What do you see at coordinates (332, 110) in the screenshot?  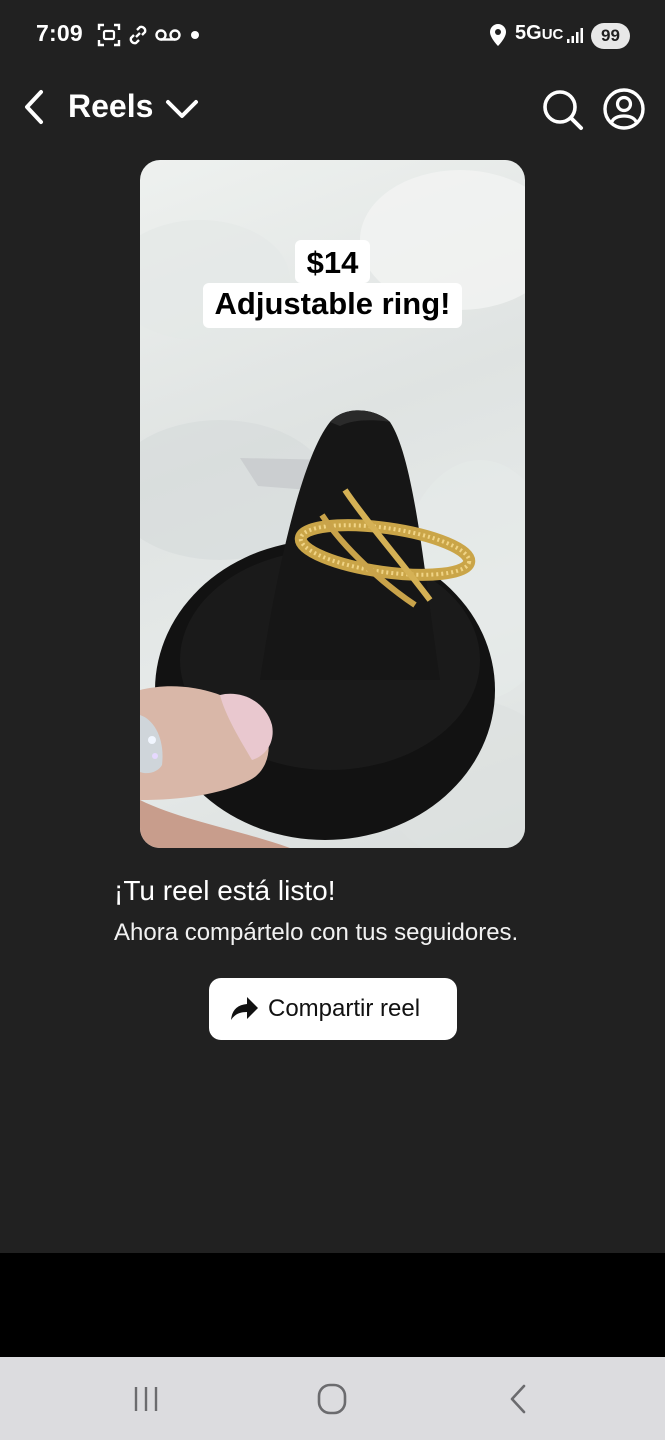 I see `app-header: Reels` at bounding box center [332, 110].